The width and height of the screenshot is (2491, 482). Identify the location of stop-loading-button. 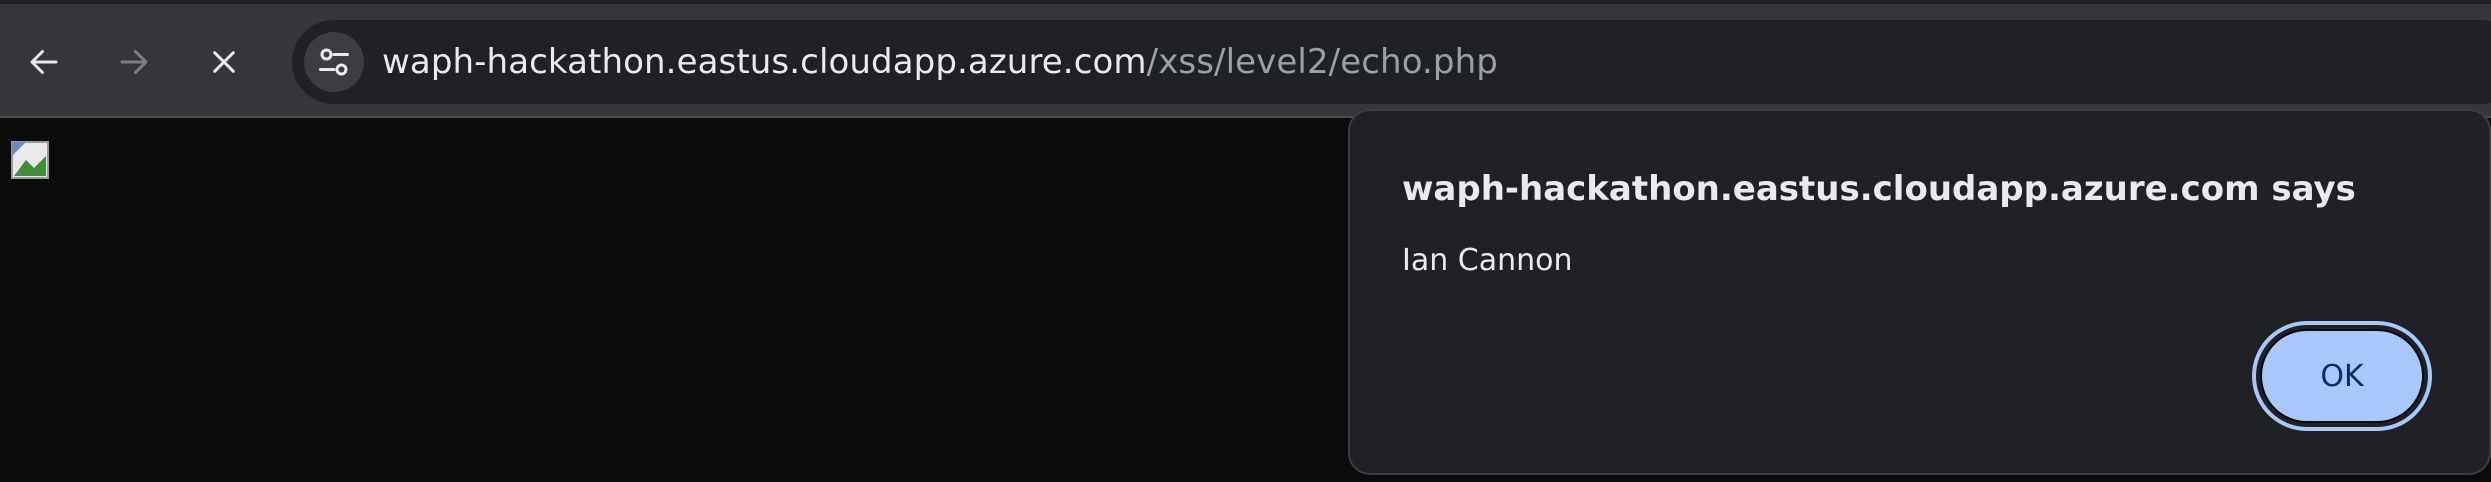
(224, 62).